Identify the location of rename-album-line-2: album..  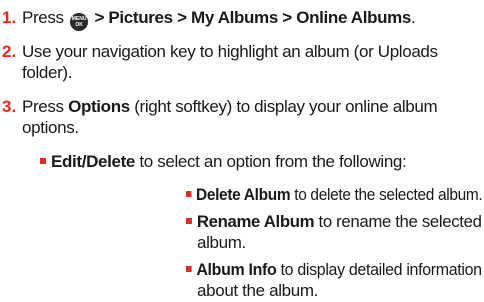
(221, 242).